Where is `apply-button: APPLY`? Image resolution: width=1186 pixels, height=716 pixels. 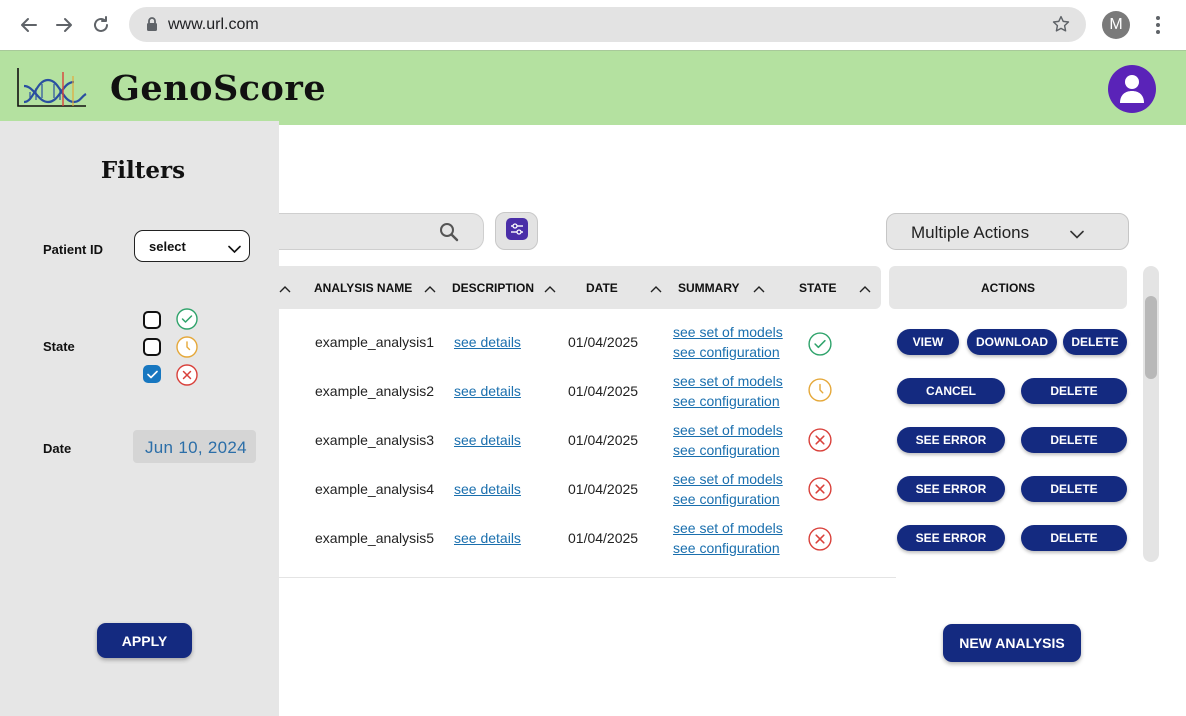
apply-button: APPLY is located at coordinates (144, 640).